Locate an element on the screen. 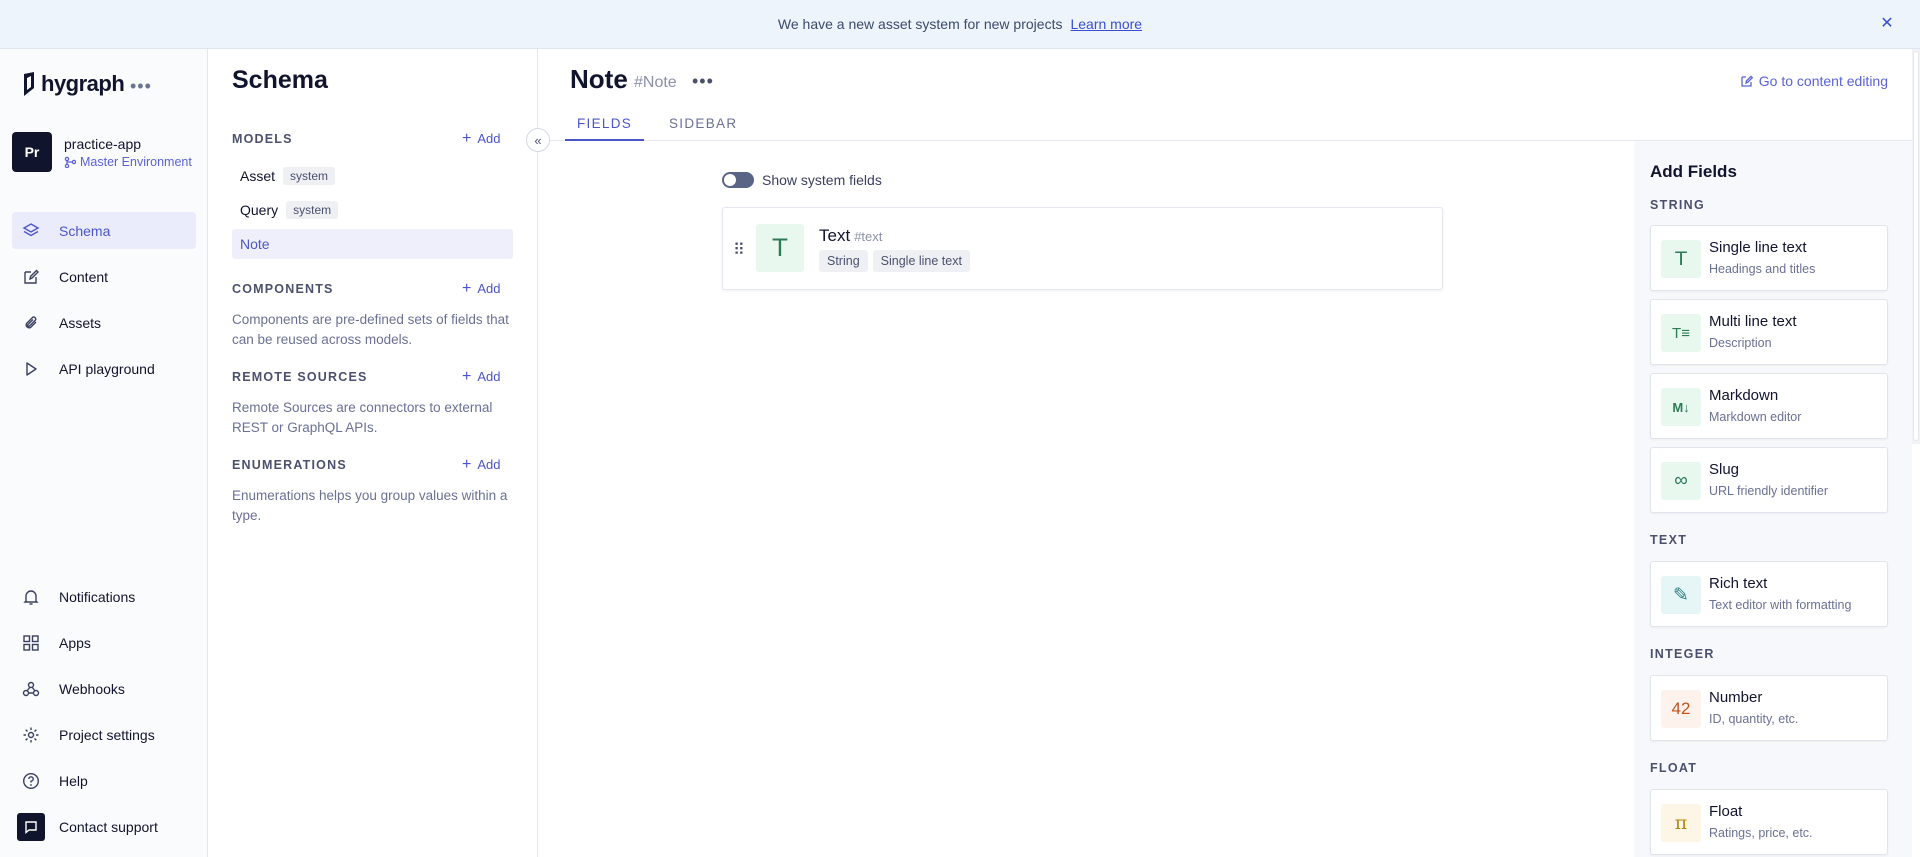 This screenshot has height=857, width=1920. field-subtype-tag: Single line text is located at coordinates (921, 261).